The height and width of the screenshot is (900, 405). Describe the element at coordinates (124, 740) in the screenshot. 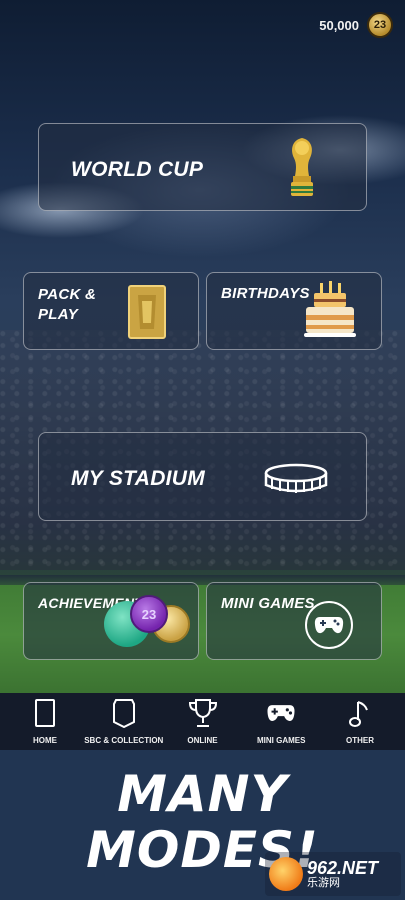

I see `nav-label-sbc-collection: SBC & COLLECTION` at that location.